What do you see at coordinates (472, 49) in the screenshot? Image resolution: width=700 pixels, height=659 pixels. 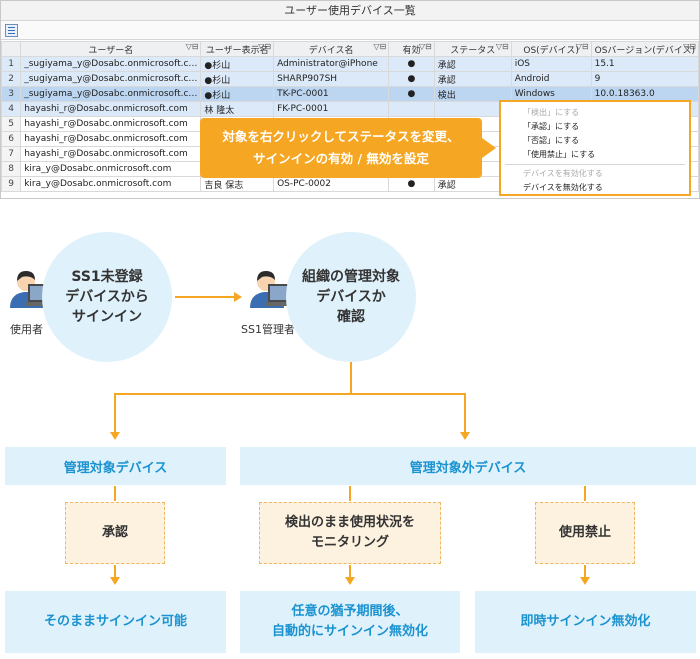 I see `column-header-status: ステータス ▽⊟` at bounding box center [472, 49].